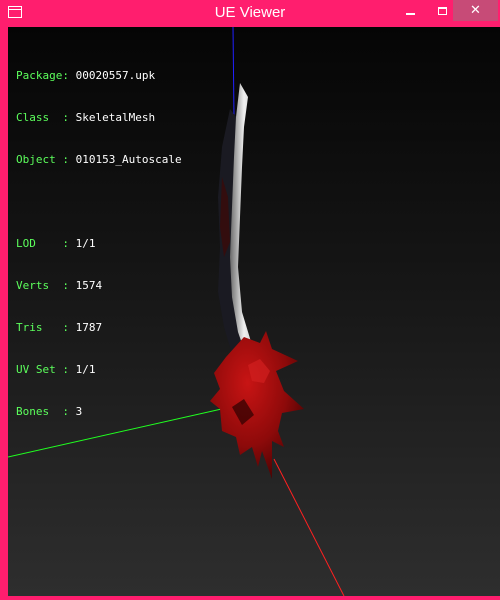 The width and height of the screenshot is (500, 600). Describe the element at coordinates (42, 369) in the screenshot. I see `uvset-label: UV Set :` at that location.